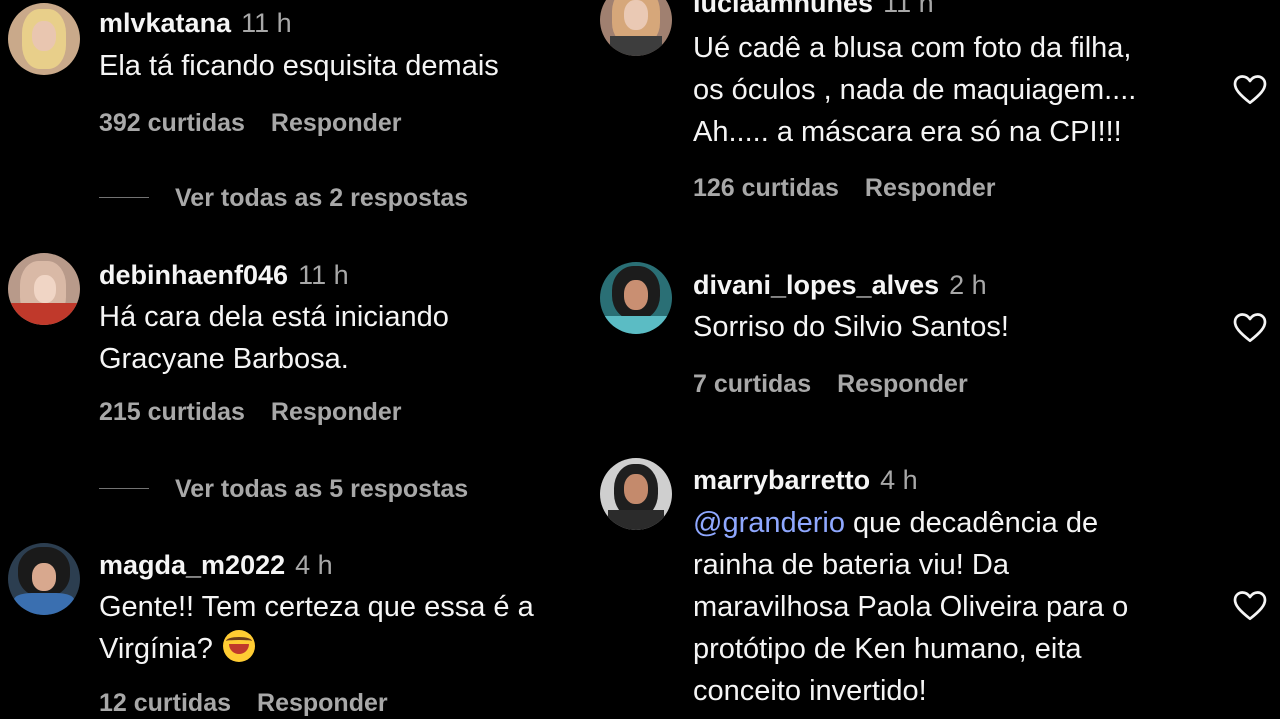 The width and height of the screenshot is (1280, 719). What do you see at coordinates (172, 123) in the screenshot?
I see `like-count: 392 curtidas` at bounding box center [172, 123].